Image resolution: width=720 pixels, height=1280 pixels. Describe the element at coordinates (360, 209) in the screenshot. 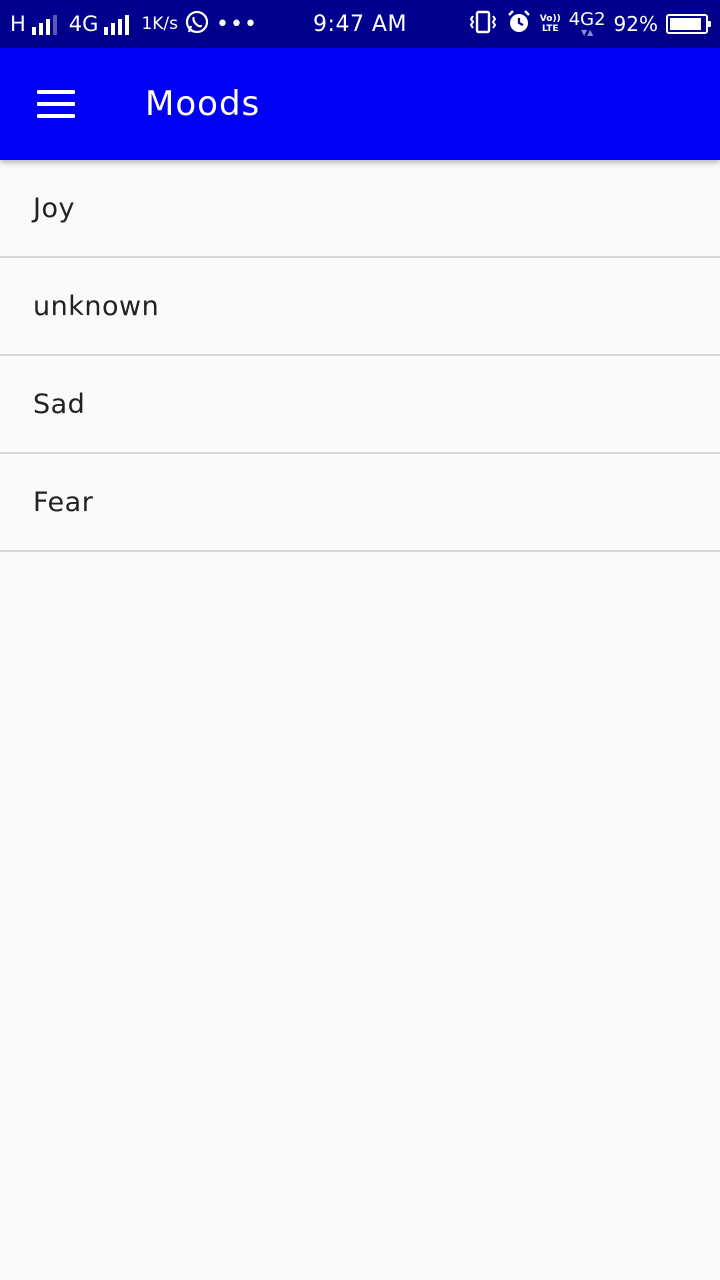

I see `mood-list-item: Joy` at that location.